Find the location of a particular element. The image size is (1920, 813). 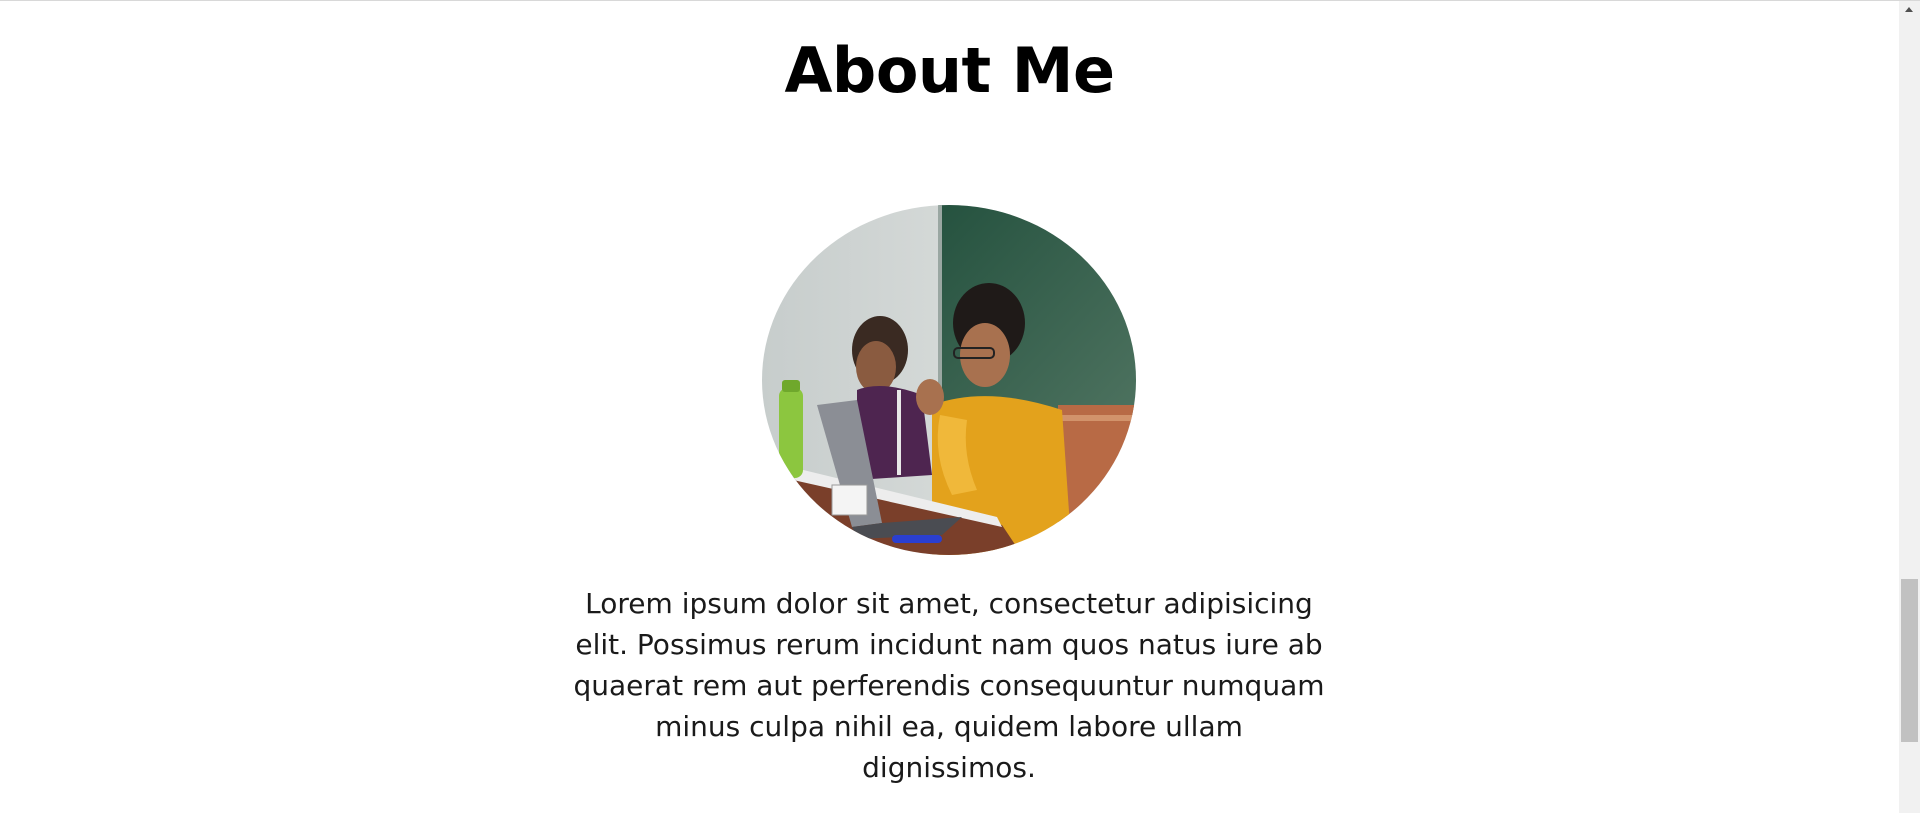

scrollbar-thumb is located at coordinates (1909, 660).